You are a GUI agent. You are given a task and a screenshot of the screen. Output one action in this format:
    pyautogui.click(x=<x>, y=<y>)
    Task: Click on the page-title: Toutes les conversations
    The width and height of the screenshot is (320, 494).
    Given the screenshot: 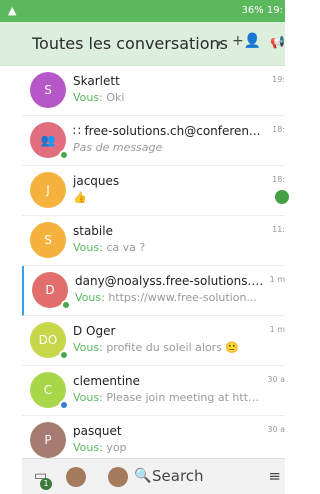 What is the action you would take?
    pyautogui.click(x=130, y=43)
    